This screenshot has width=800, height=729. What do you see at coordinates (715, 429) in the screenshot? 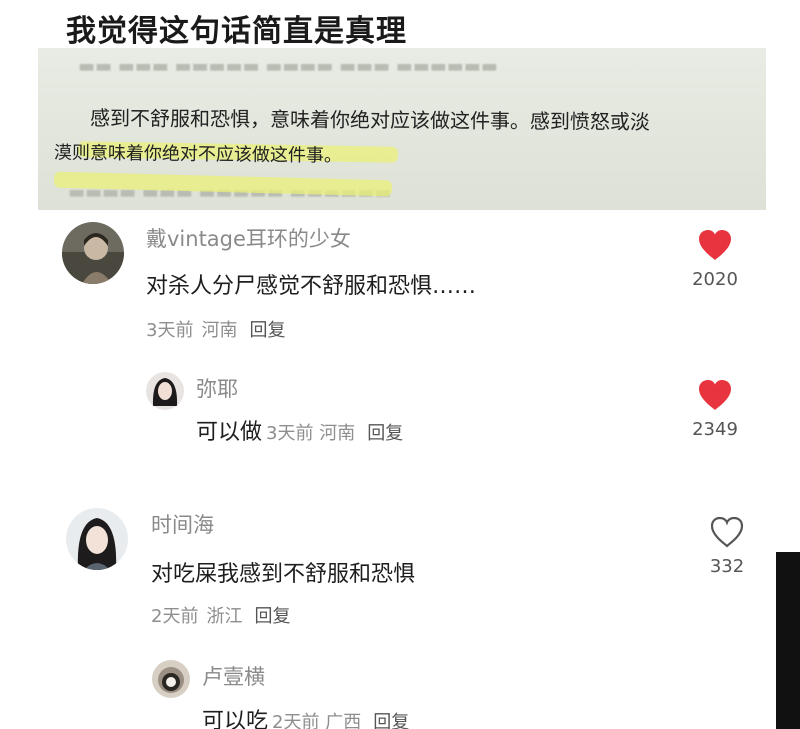
I see `like-count: 2349` at bounding box center [715, 429].